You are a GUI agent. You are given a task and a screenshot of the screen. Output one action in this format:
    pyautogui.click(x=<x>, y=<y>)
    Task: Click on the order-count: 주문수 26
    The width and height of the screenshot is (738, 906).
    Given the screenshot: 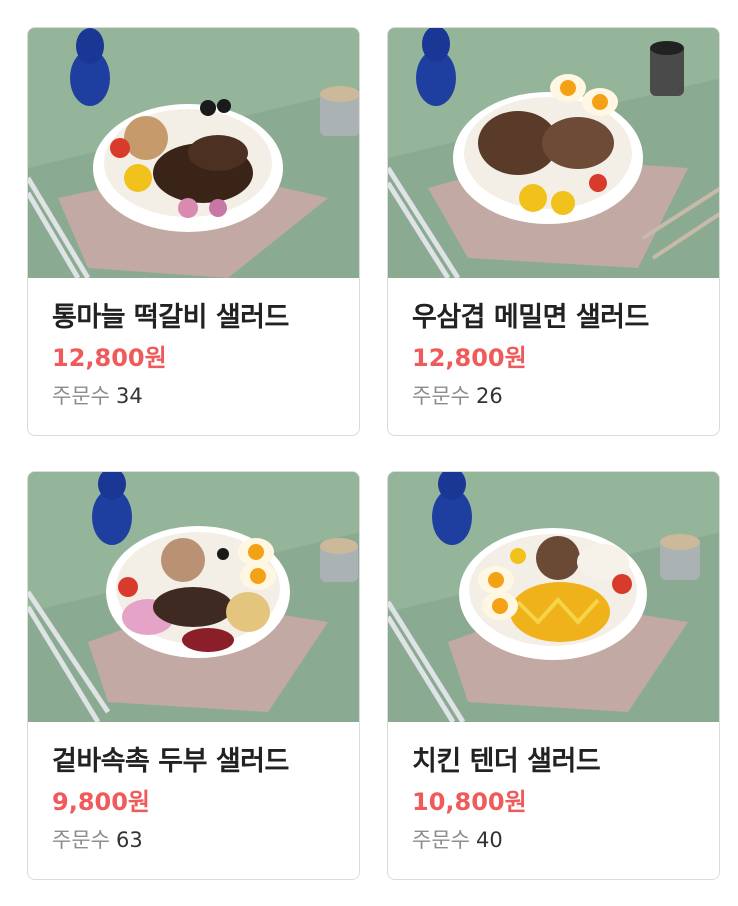 What is the action you would take?
    pyautogui.click(x=565, y=396)
    